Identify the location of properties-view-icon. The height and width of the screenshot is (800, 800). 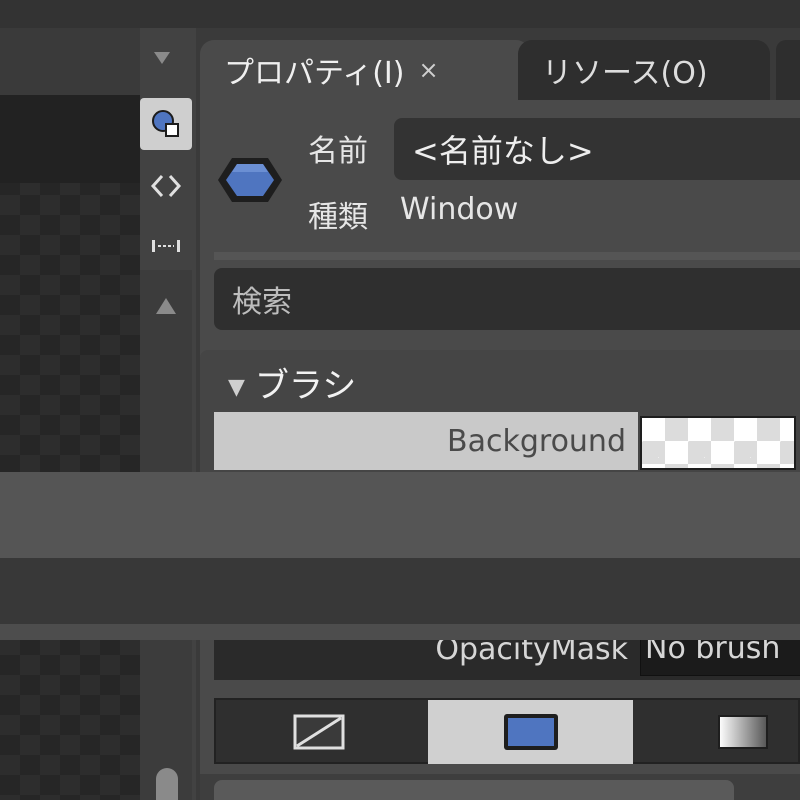
(166, 124).